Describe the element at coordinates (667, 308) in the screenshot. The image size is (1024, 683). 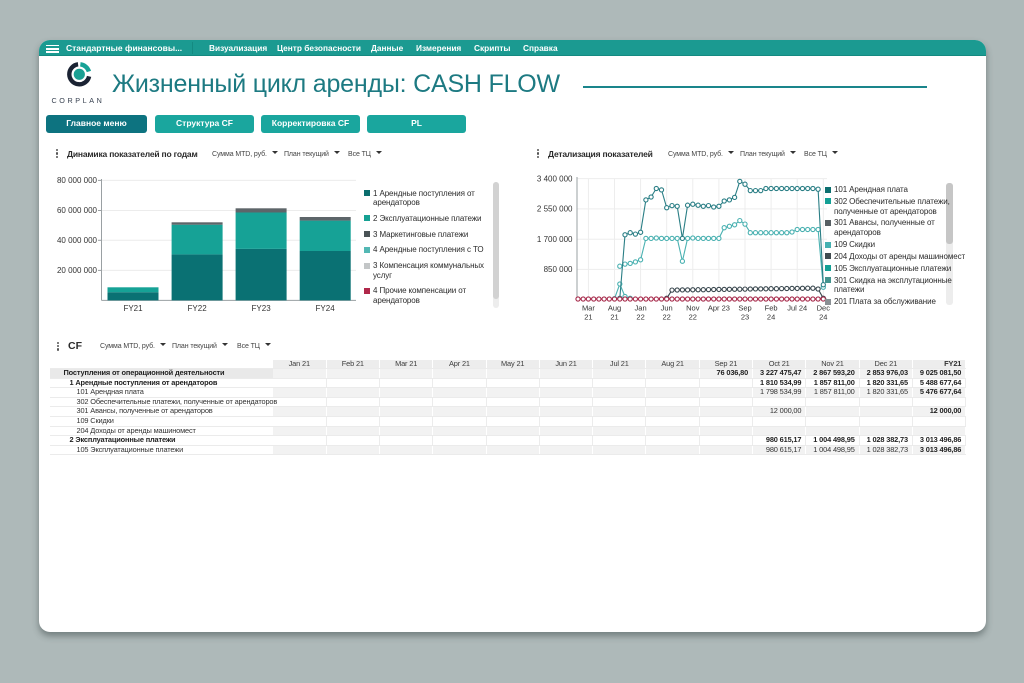
I see `svg-text: Jun` at that location.